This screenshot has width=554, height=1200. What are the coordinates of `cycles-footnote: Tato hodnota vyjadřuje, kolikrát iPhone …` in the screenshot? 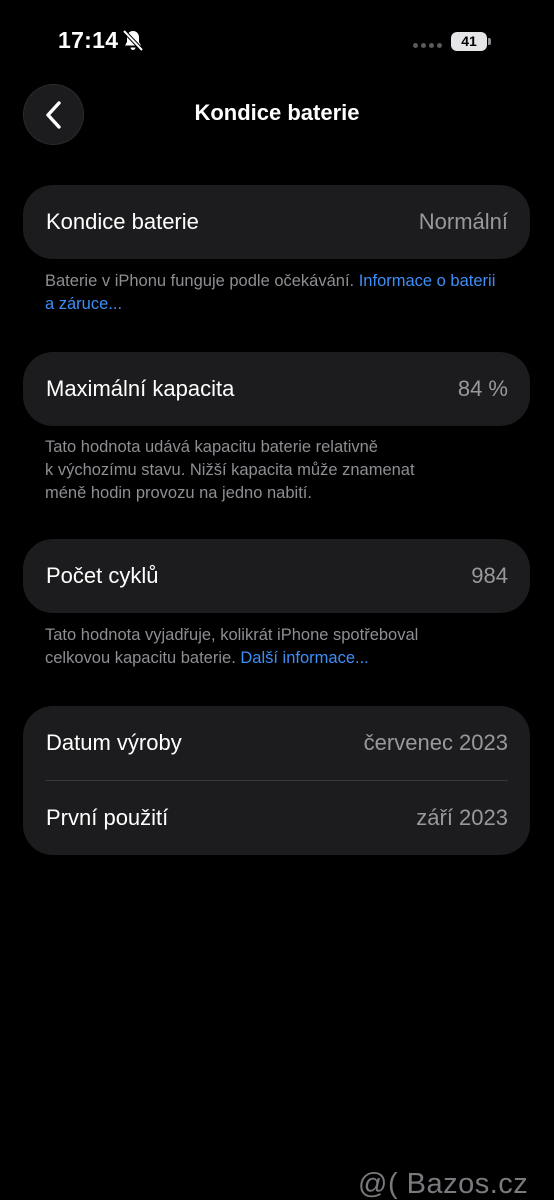 It's located at (275, 647).